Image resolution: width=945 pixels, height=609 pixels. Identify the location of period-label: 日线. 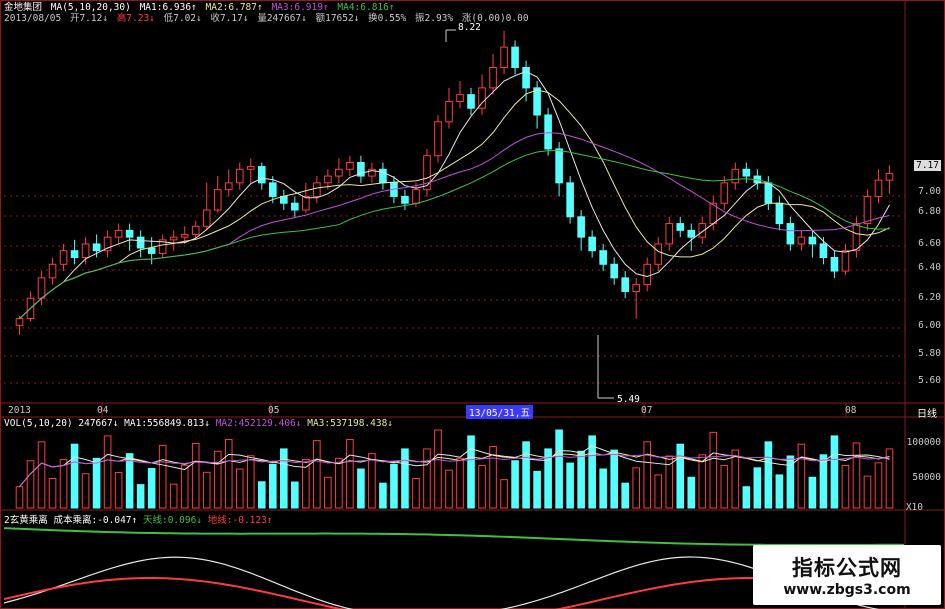
(927, 412).